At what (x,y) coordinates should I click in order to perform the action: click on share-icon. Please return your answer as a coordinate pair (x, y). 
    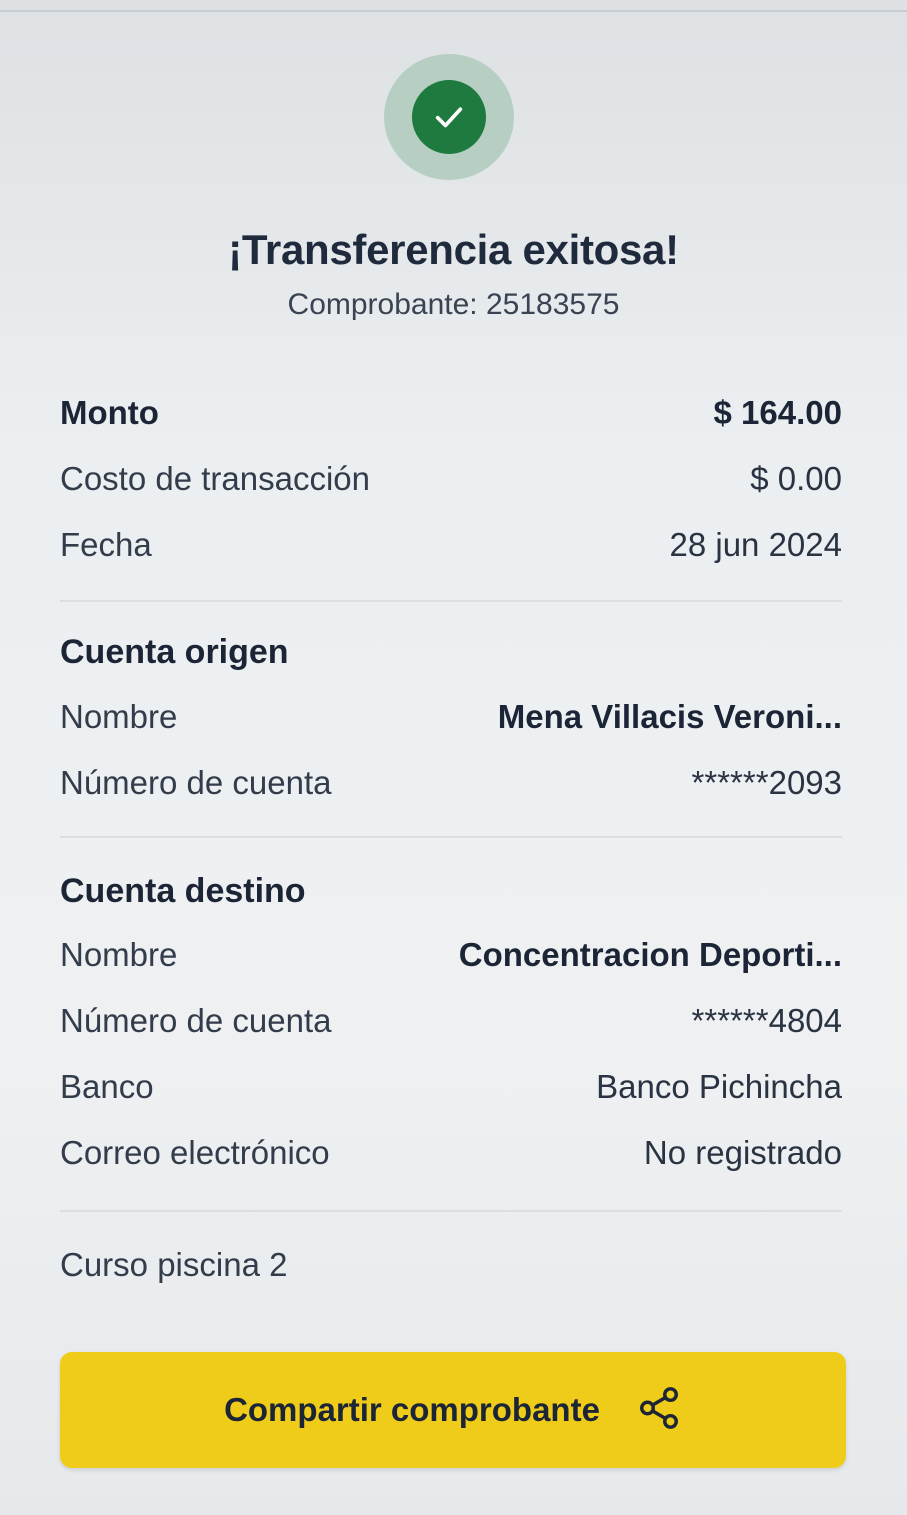
    Looking at the image, I should click on (659, 1410).